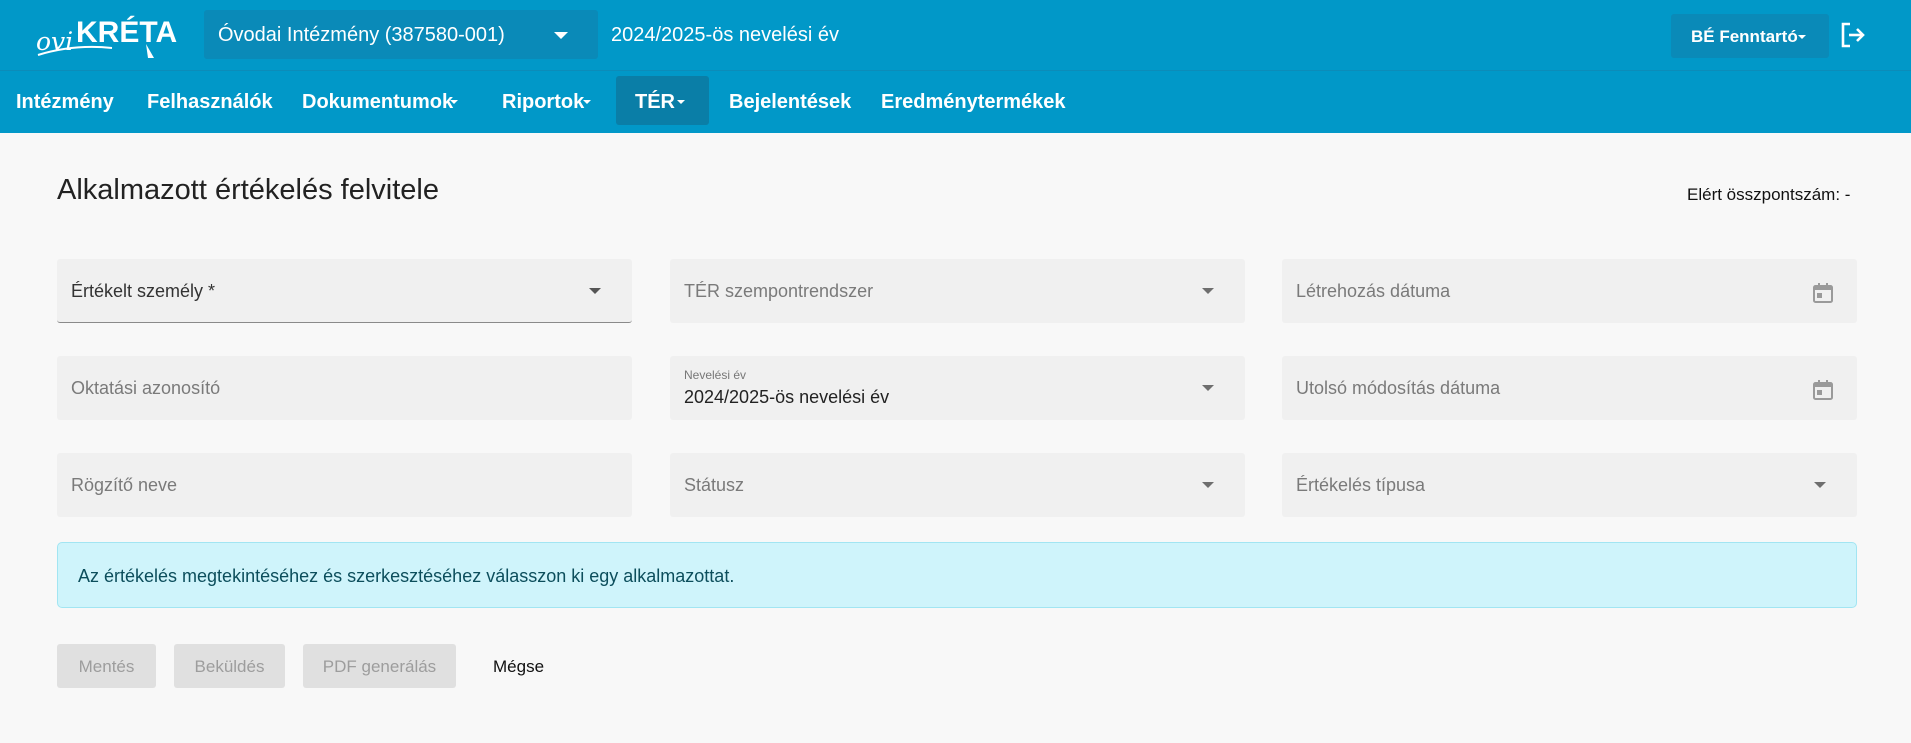 The width and height of the screenshot is (1911, 743). What do you see at coordinates (344, 291) in the screenshot?
I see `evaluated-person-select: Értékelt személy *` at bounding box center [344, 291].